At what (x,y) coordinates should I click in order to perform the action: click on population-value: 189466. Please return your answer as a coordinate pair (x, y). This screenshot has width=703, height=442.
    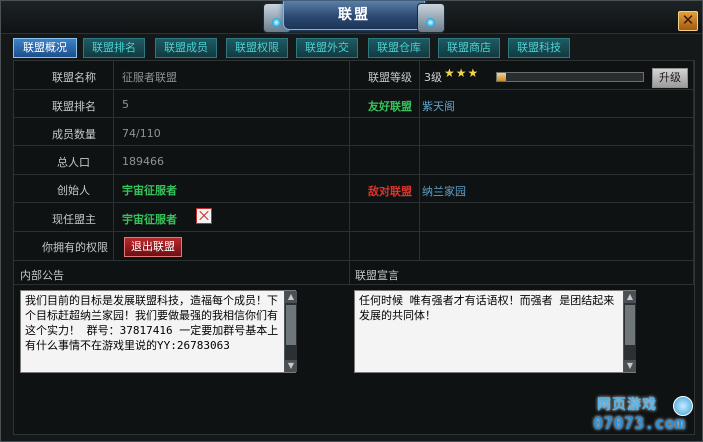
    Looking at the image, I should click on (143, 161).